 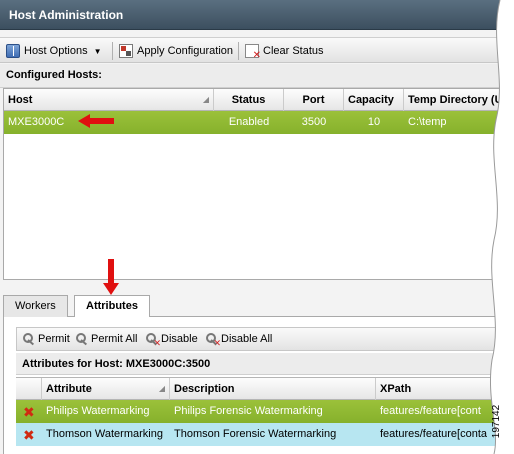 I want to click on attribute-cell: Thomson Watermarking, so click(x=104, y=434).